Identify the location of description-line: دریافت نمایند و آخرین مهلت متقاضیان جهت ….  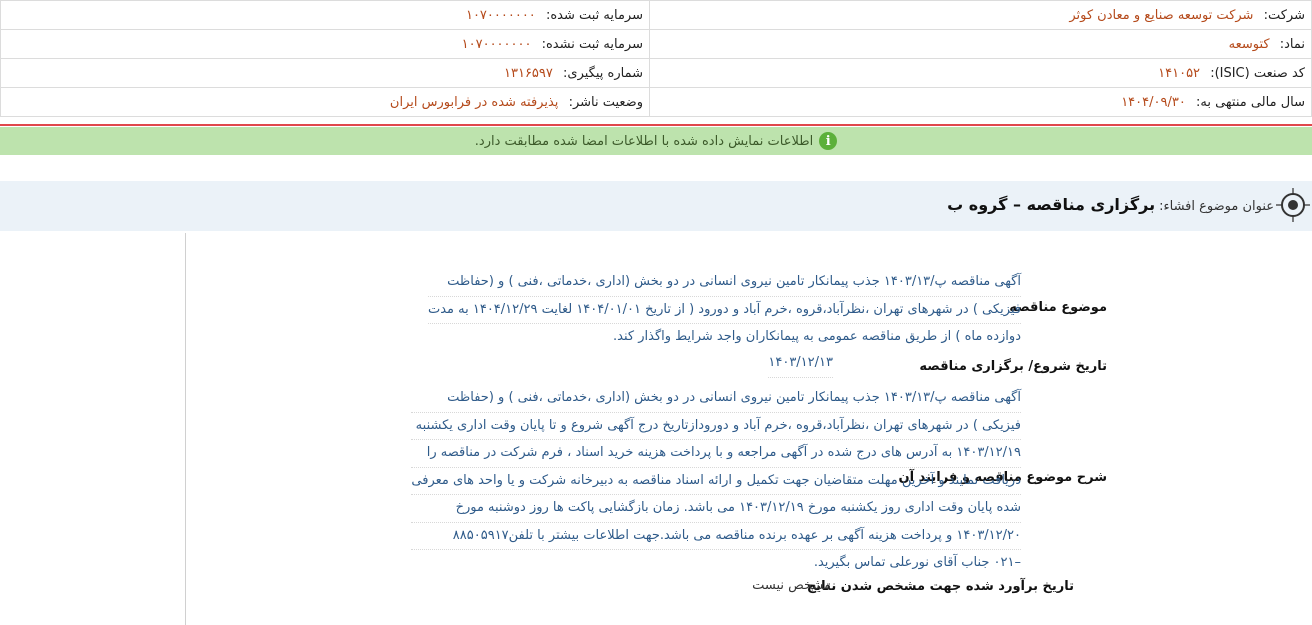
(716, 481).